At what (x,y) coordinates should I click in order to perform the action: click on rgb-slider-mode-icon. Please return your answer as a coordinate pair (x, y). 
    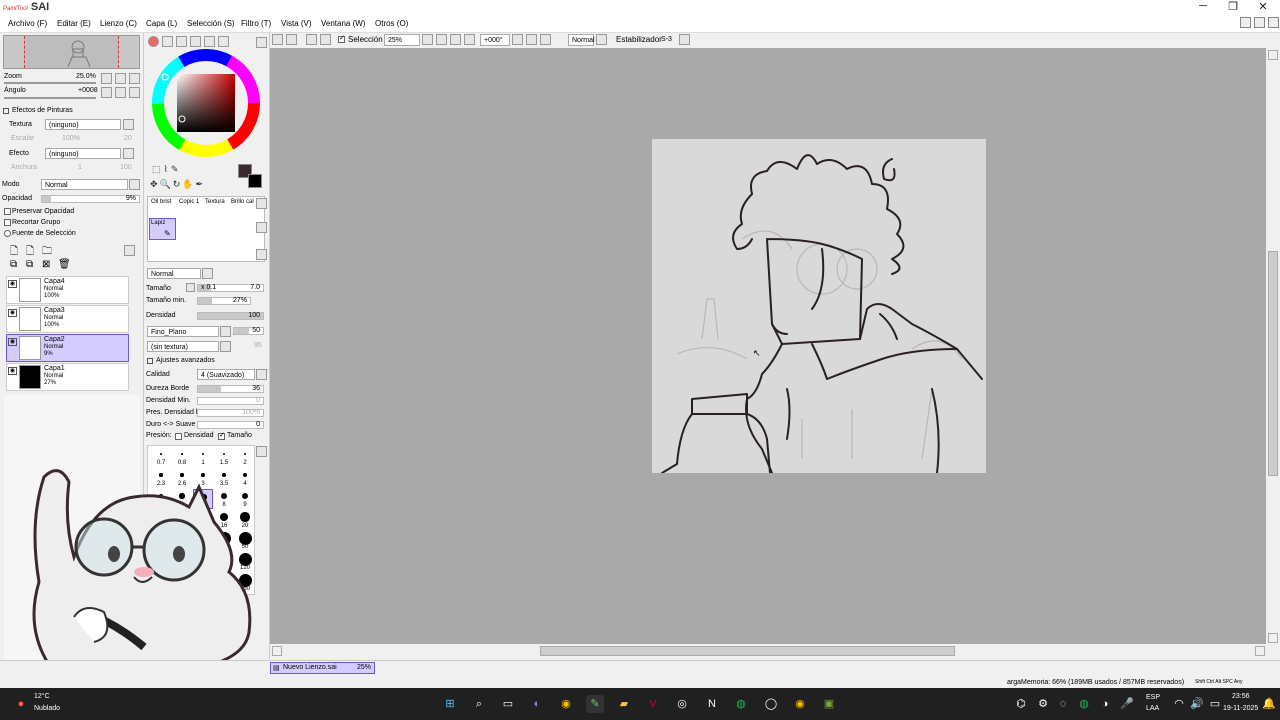
    Looking at the image, I should click on (167, 41).